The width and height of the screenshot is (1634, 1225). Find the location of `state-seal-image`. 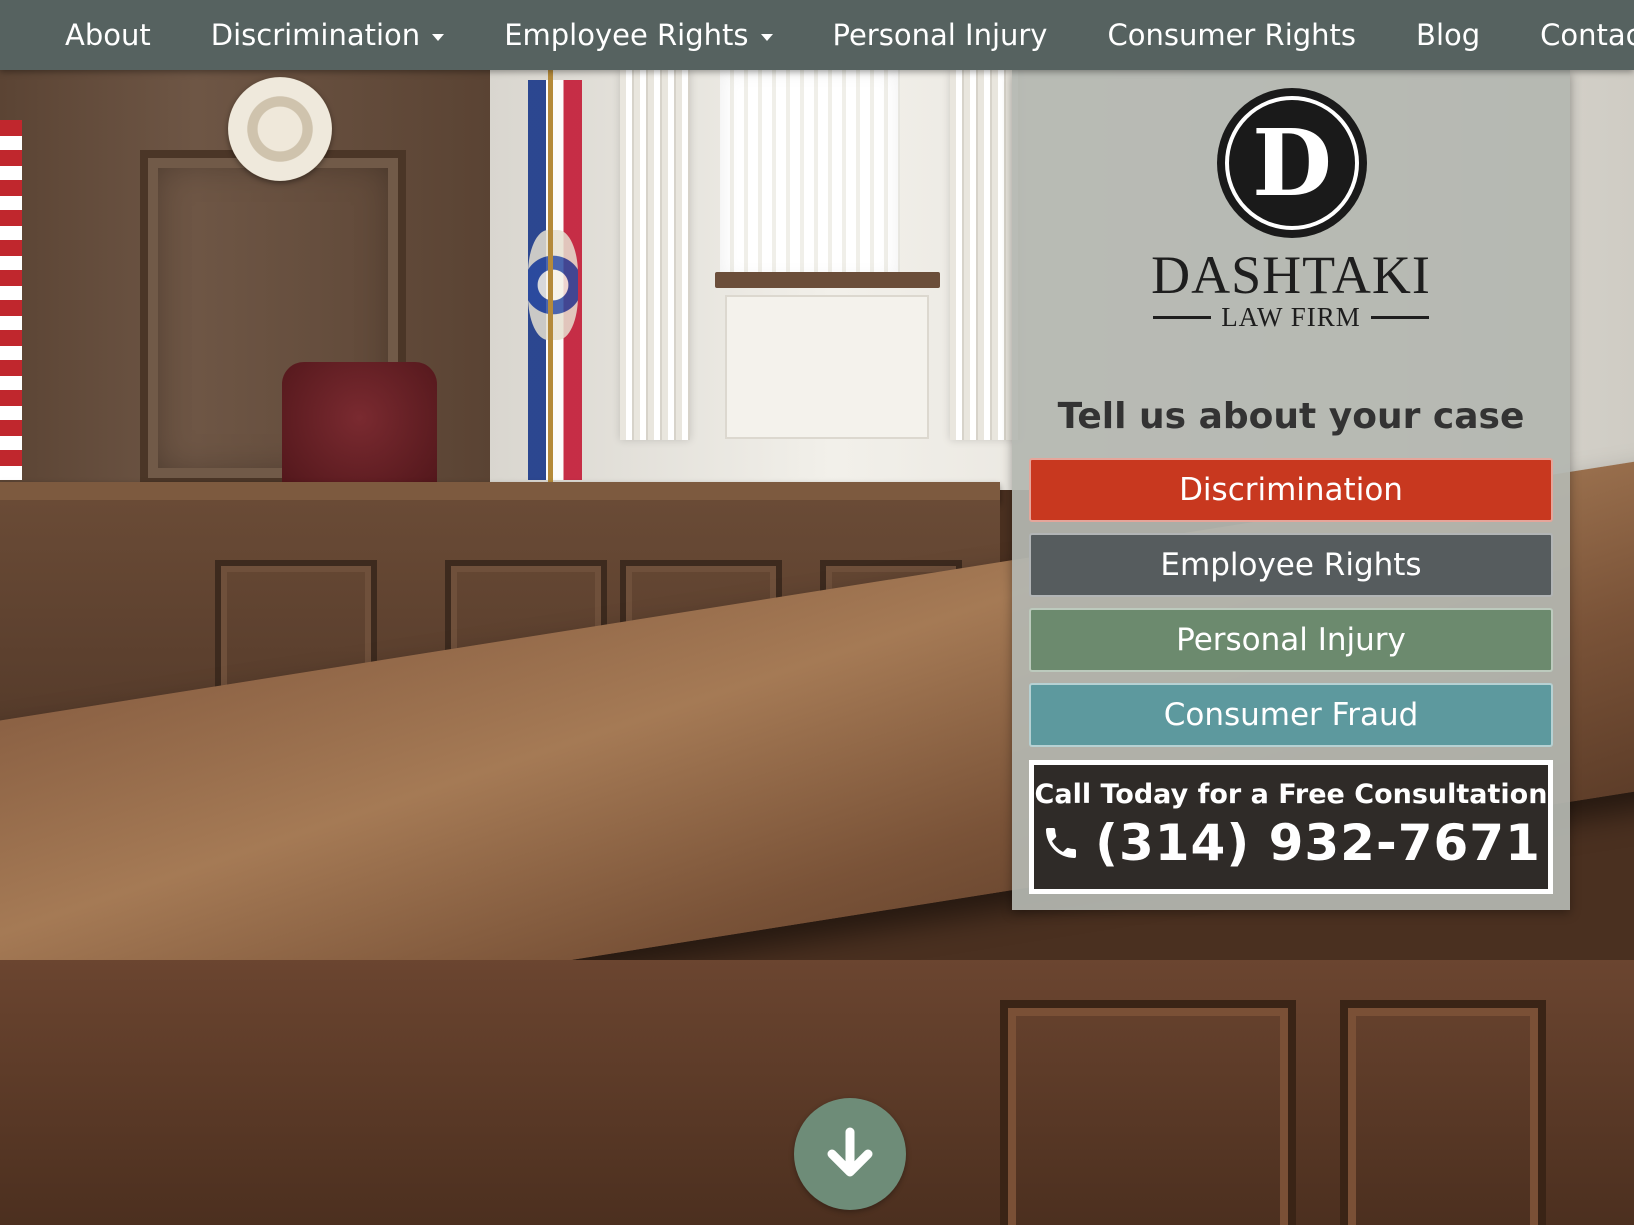

state-seal-image is located at coordinates (280, 129).